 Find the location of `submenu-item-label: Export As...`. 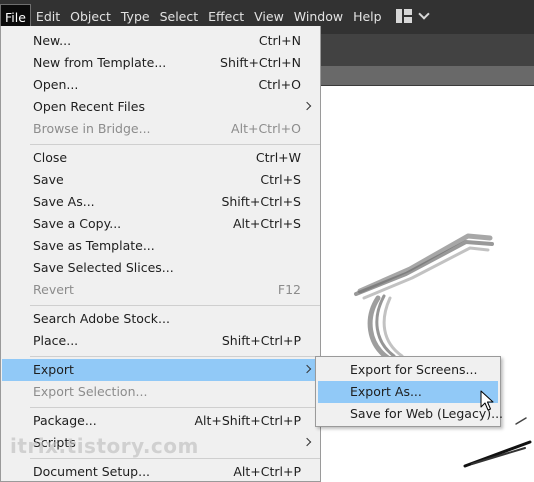

submenu-item-label: Export As... is located at coordinates (386, 391).